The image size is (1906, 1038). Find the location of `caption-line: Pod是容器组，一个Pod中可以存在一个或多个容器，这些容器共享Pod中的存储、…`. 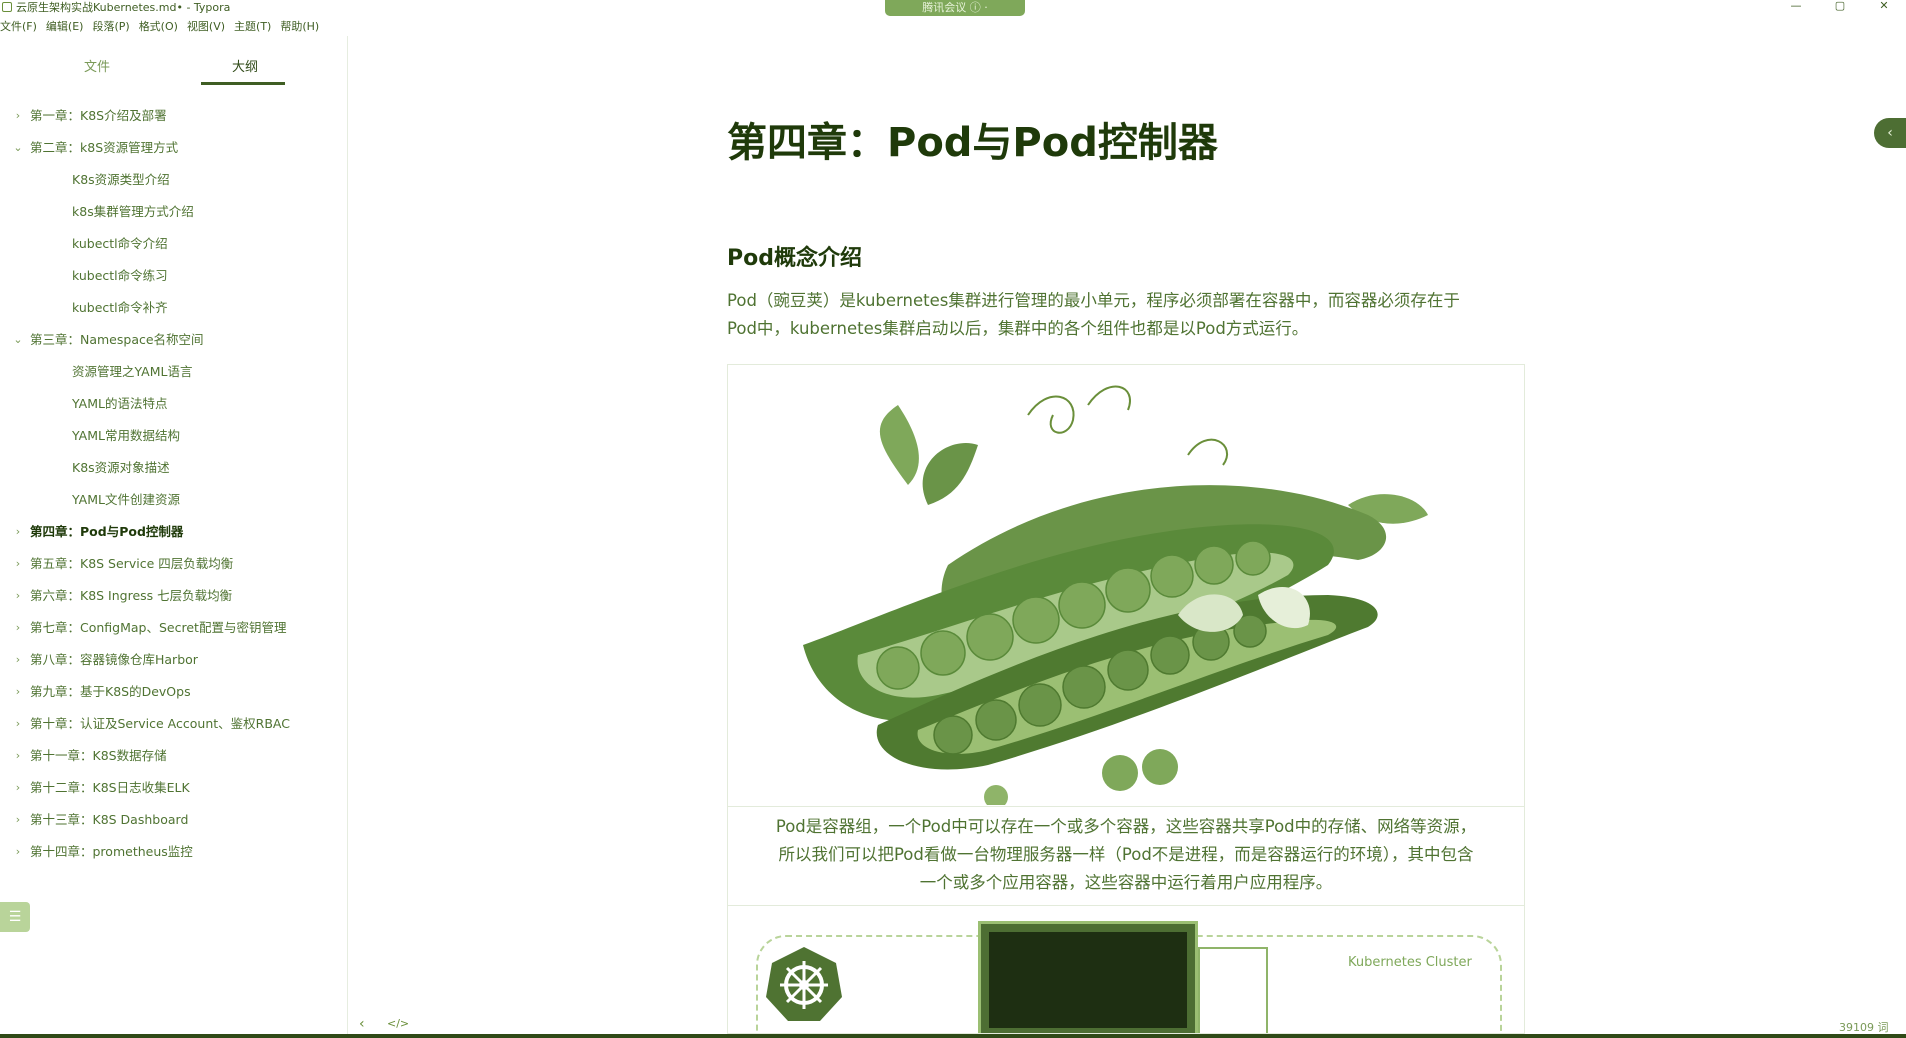

caption-line: Pod是容器组，一个Pod中可以存在一个或多个容器，这些容器共享Pod中的存储、… is located at coordinates (1126, 826).